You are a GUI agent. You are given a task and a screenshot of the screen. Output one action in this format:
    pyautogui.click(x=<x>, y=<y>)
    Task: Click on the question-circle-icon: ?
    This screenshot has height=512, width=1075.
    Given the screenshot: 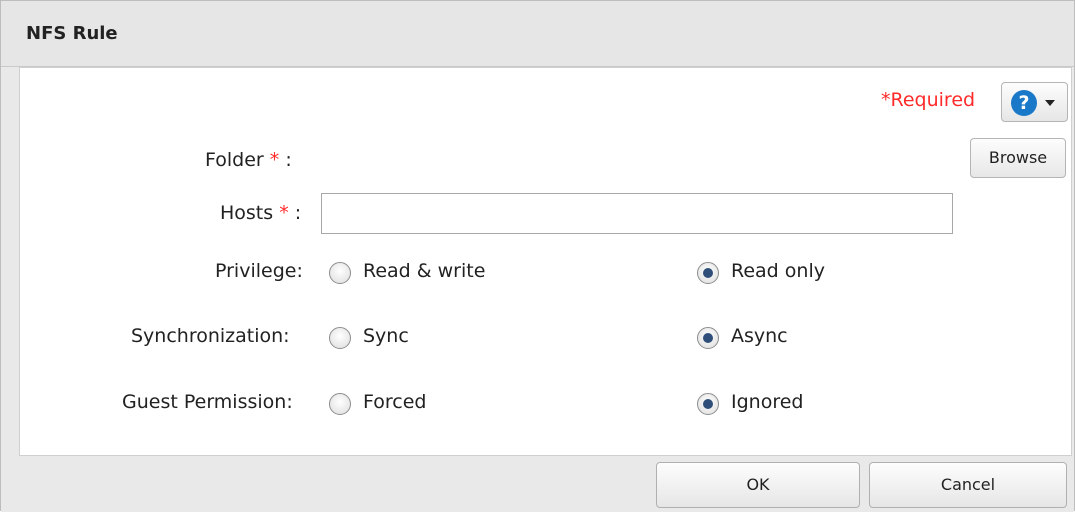 What is the action you would take?
    pyautogui.click(x=1024, y=103)
    